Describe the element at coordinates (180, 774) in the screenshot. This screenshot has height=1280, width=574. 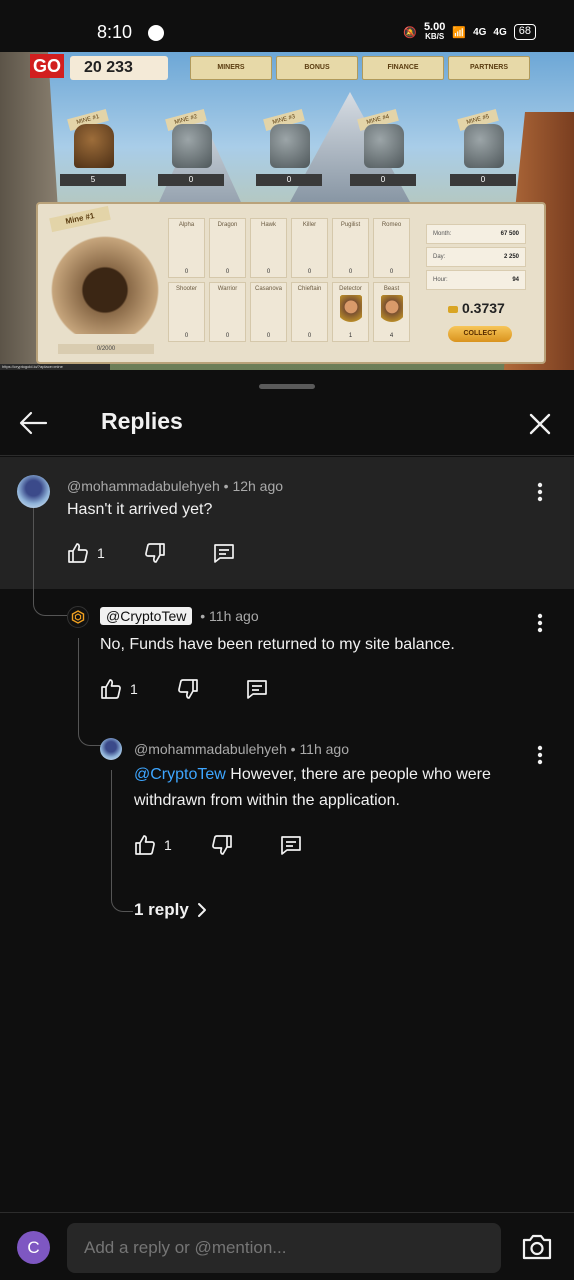
I see `mention-link: @CryptoTew` at that location.